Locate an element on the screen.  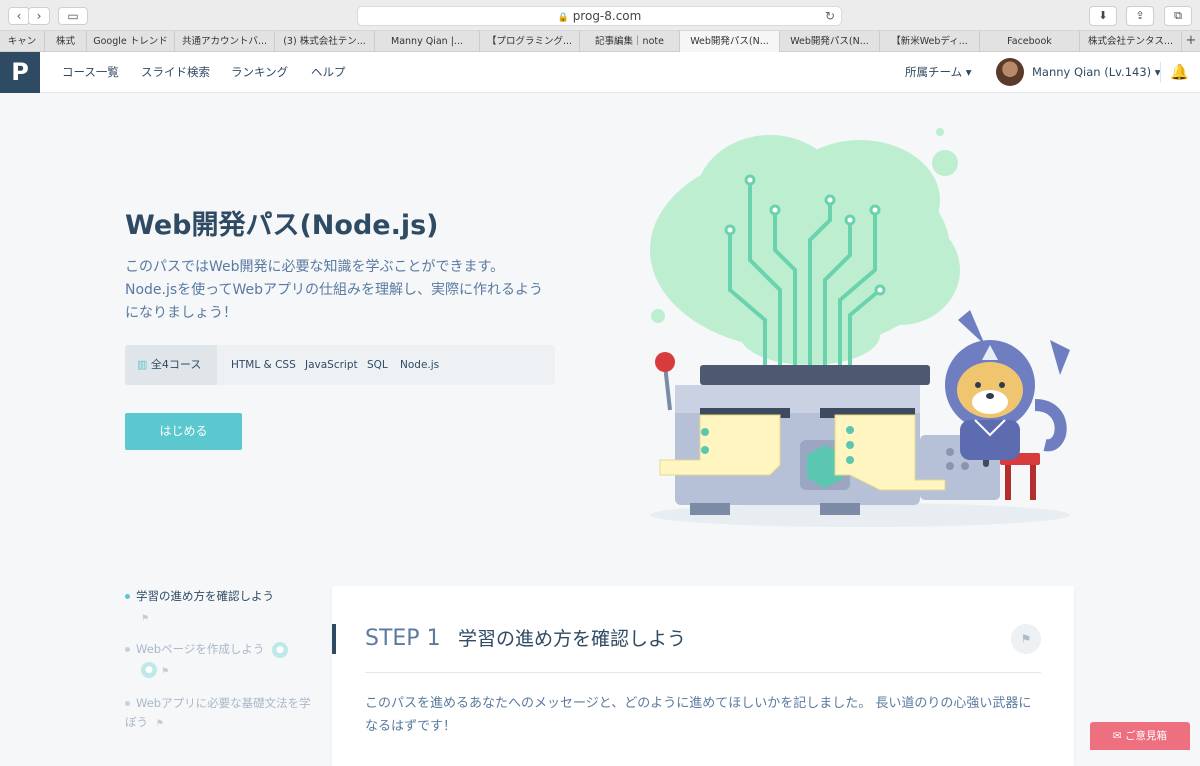
course-count-badge: ▥ 全4コース is located at coordinates (171, 365).